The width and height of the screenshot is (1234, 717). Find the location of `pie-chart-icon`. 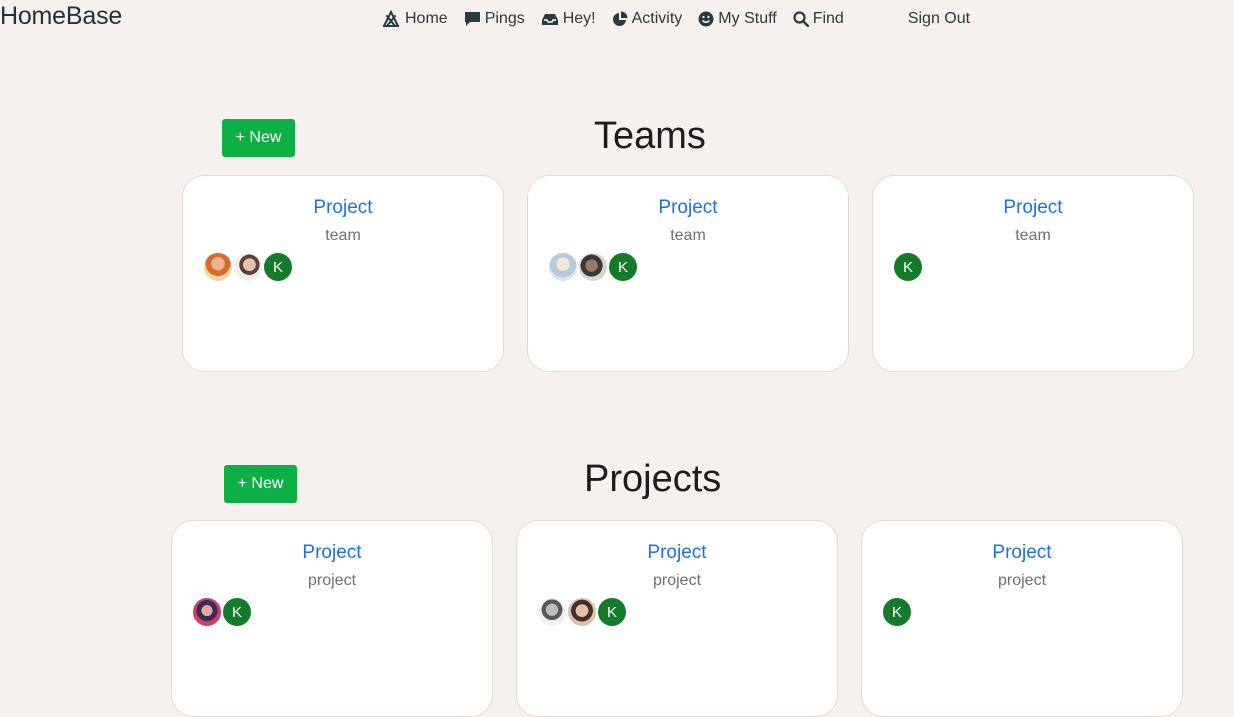

pie-chart-icon is located at coordinates (620, 18).